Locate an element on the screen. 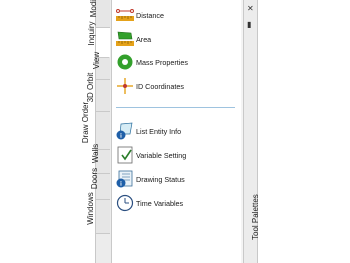 Image resolution: width=350 pixels, height=263 pixels. tool-drawing-status: i Drawing Status is located at coordinates (178, 180).